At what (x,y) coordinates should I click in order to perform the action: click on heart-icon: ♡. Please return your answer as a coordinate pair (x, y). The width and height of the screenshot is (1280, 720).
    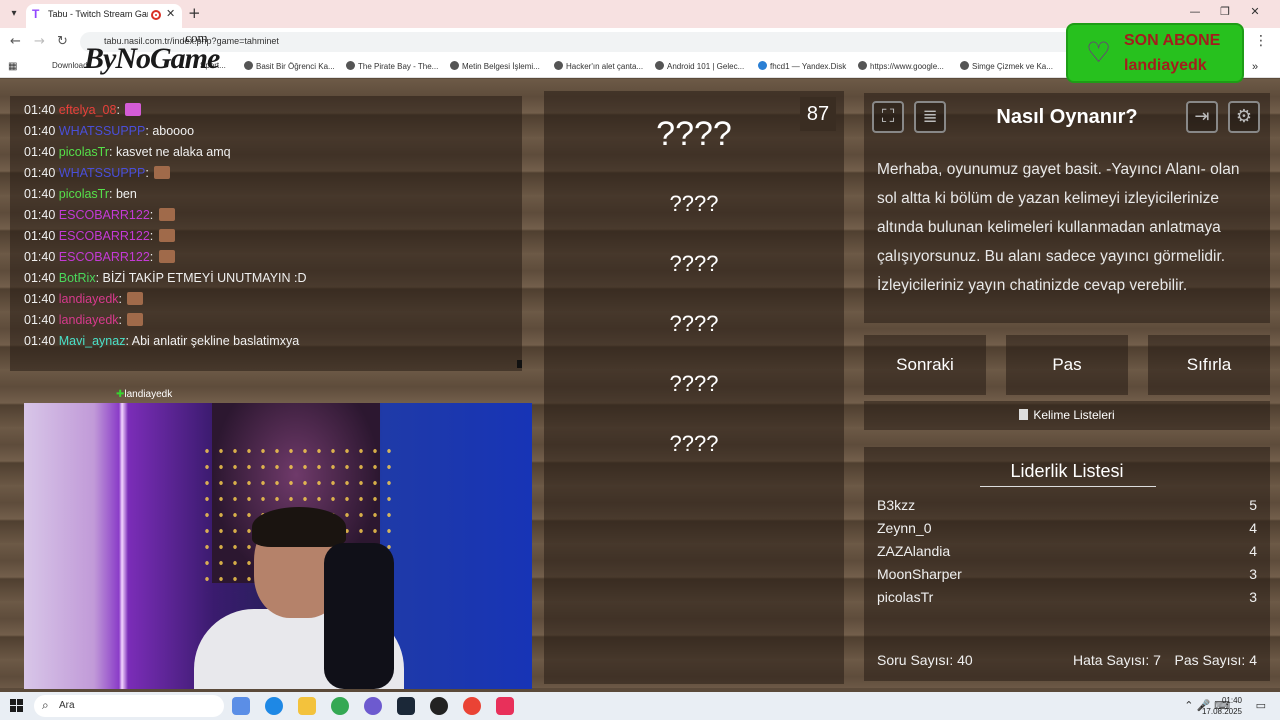
    Looking at the image, I should click on (1099, 52).